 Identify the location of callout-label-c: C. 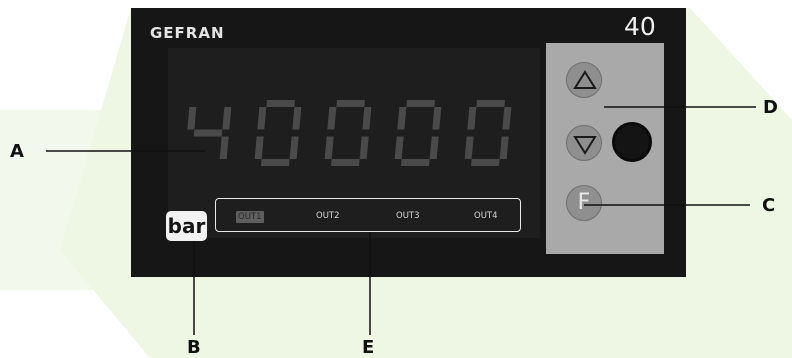
(769, 205).